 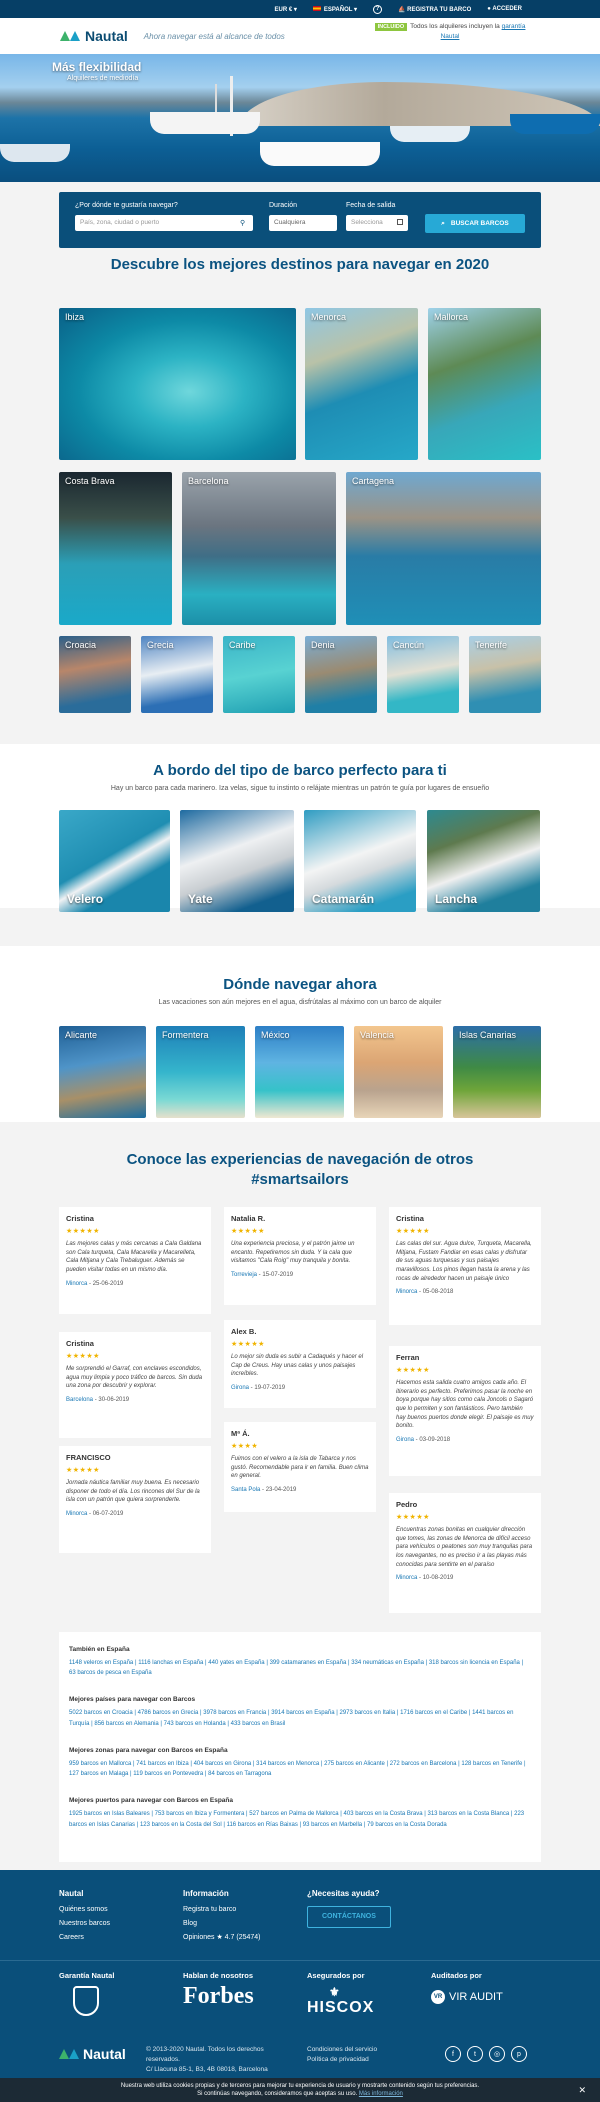 What do you see at coordinates (114, 861) in the screenshot?
I see `boat-type-velero: Velero` at bounding box center [114, 861].